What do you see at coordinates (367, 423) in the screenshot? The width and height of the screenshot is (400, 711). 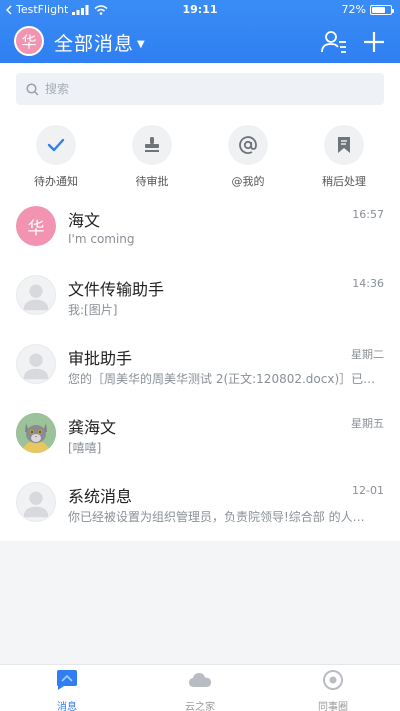 I see `message-time: 星期五` at bounding box center [367, 423].